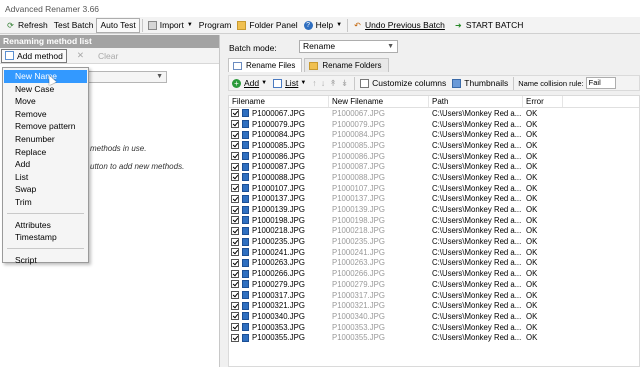  What do you see at coordinates (215, 25) in the screenshot?
I see `program-menu: Program` at bounding box center [215, 25].